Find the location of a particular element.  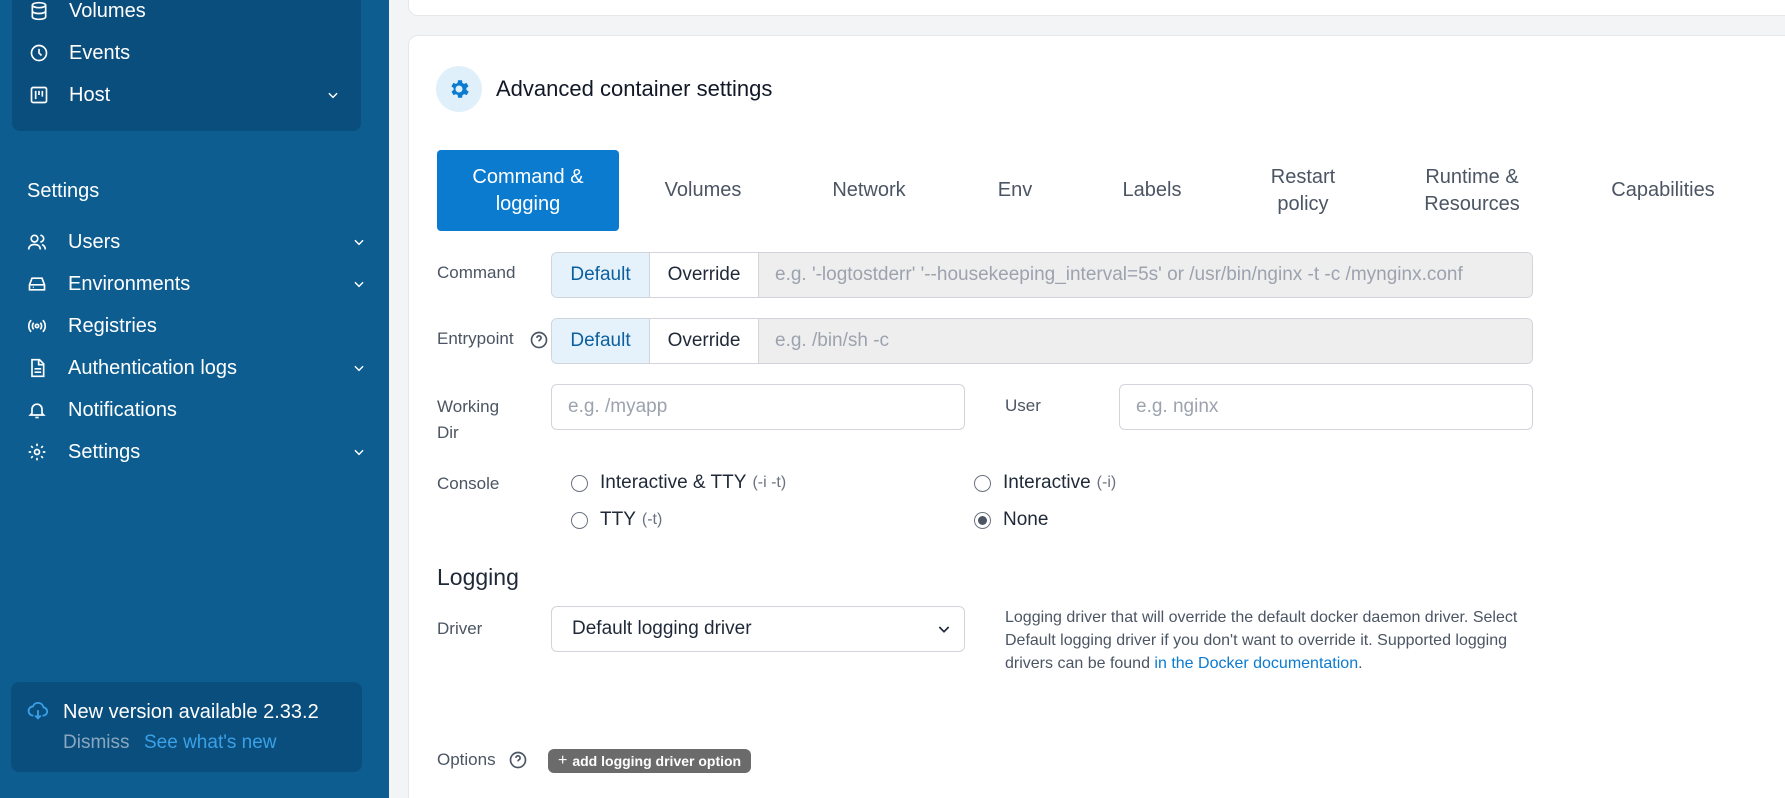

tab-label: Network is located at coordinates (869, 190).